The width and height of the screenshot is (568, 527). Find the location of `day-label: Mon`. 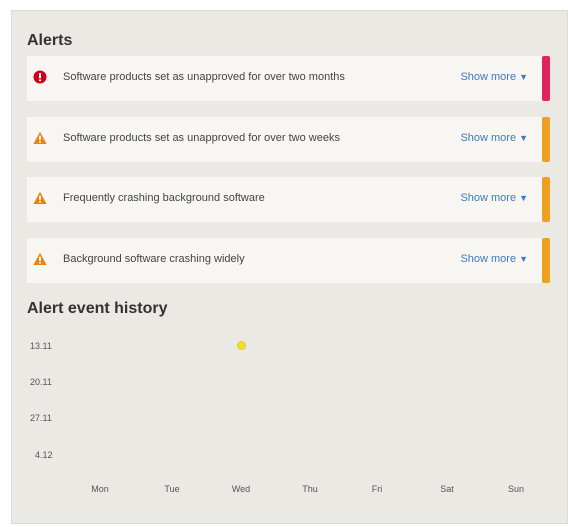

day-label: Mon is located at coordinates (100, 489).